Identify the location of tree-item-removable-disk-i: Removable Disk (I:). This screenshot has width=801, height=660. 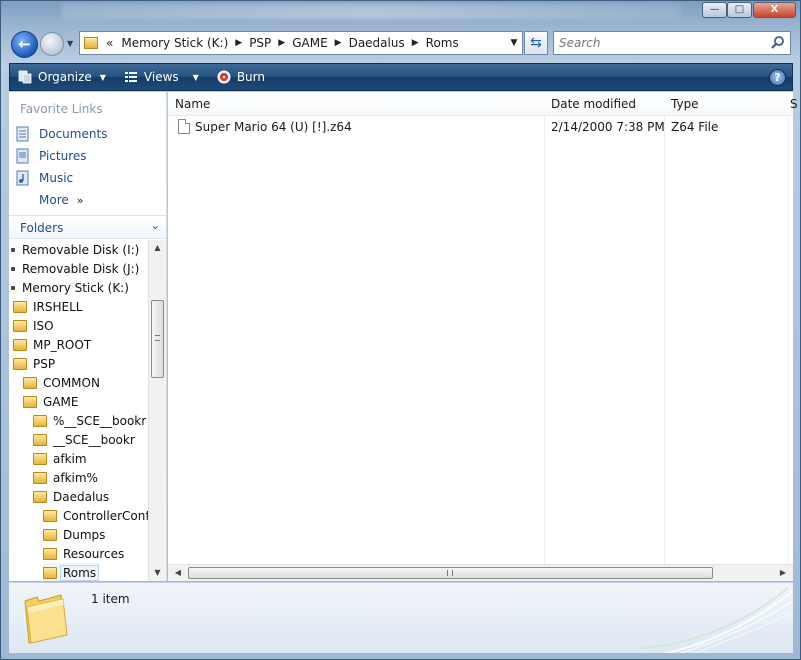
(75, 249).